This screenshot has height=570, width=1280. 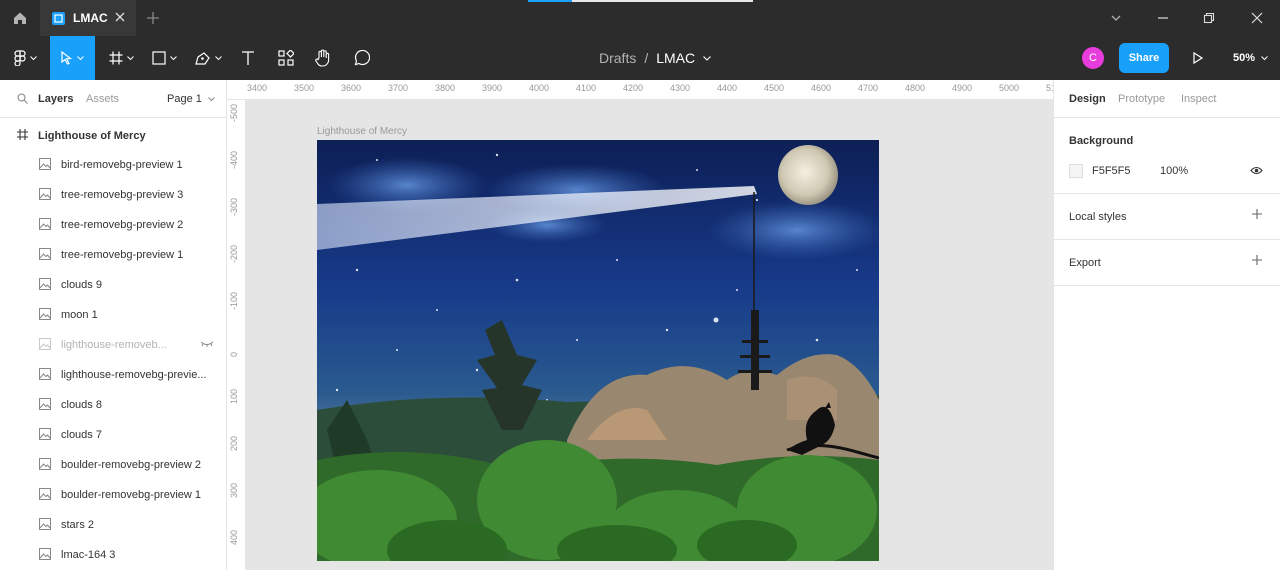 I want to click on restore-button, so click(x=1209, y=18).